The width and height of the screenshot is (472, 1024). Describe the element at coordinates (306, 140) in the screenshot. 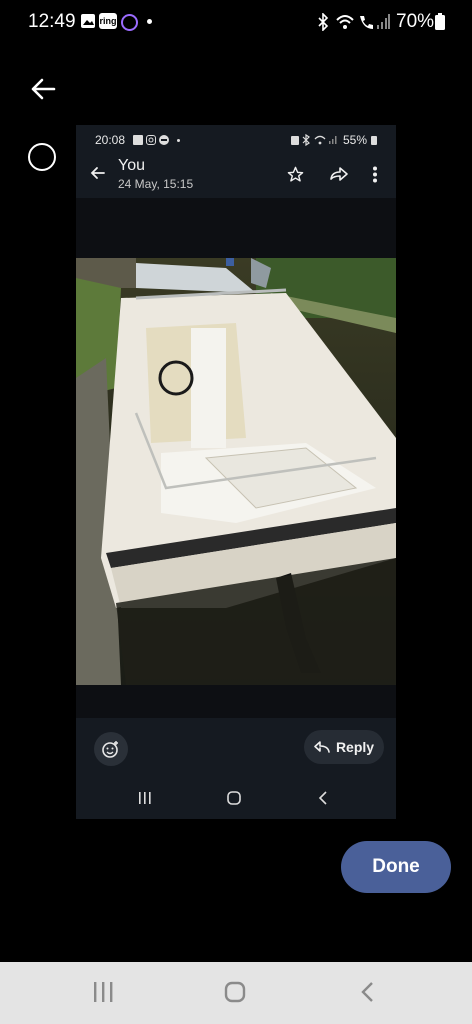

I see `inner-bluetooth-icon` at that location.